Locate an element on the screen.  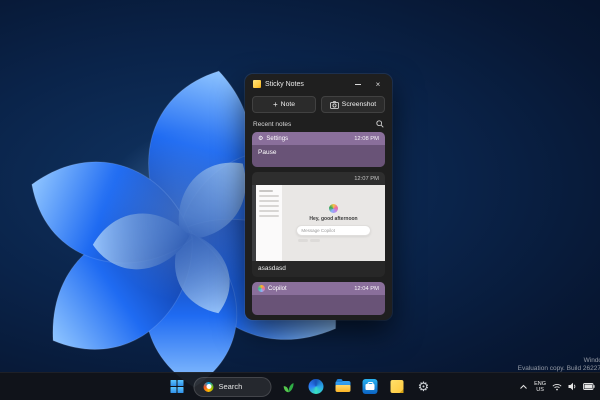
note-app-name: Copilot is located at coordinates (277, 288).